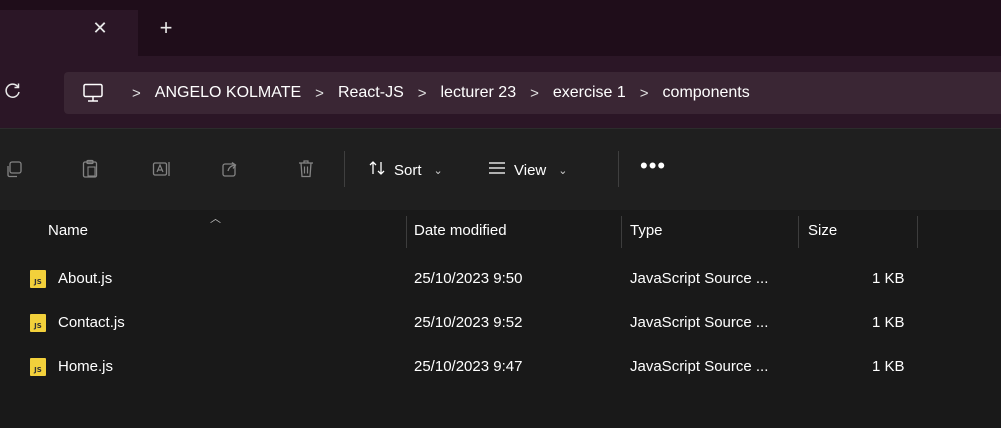 This screenshot has width=1001, height=428. What do you see at coordinates (497, 170) in the screenshot?
I see `view-icon` at bounding box center [497, 170].